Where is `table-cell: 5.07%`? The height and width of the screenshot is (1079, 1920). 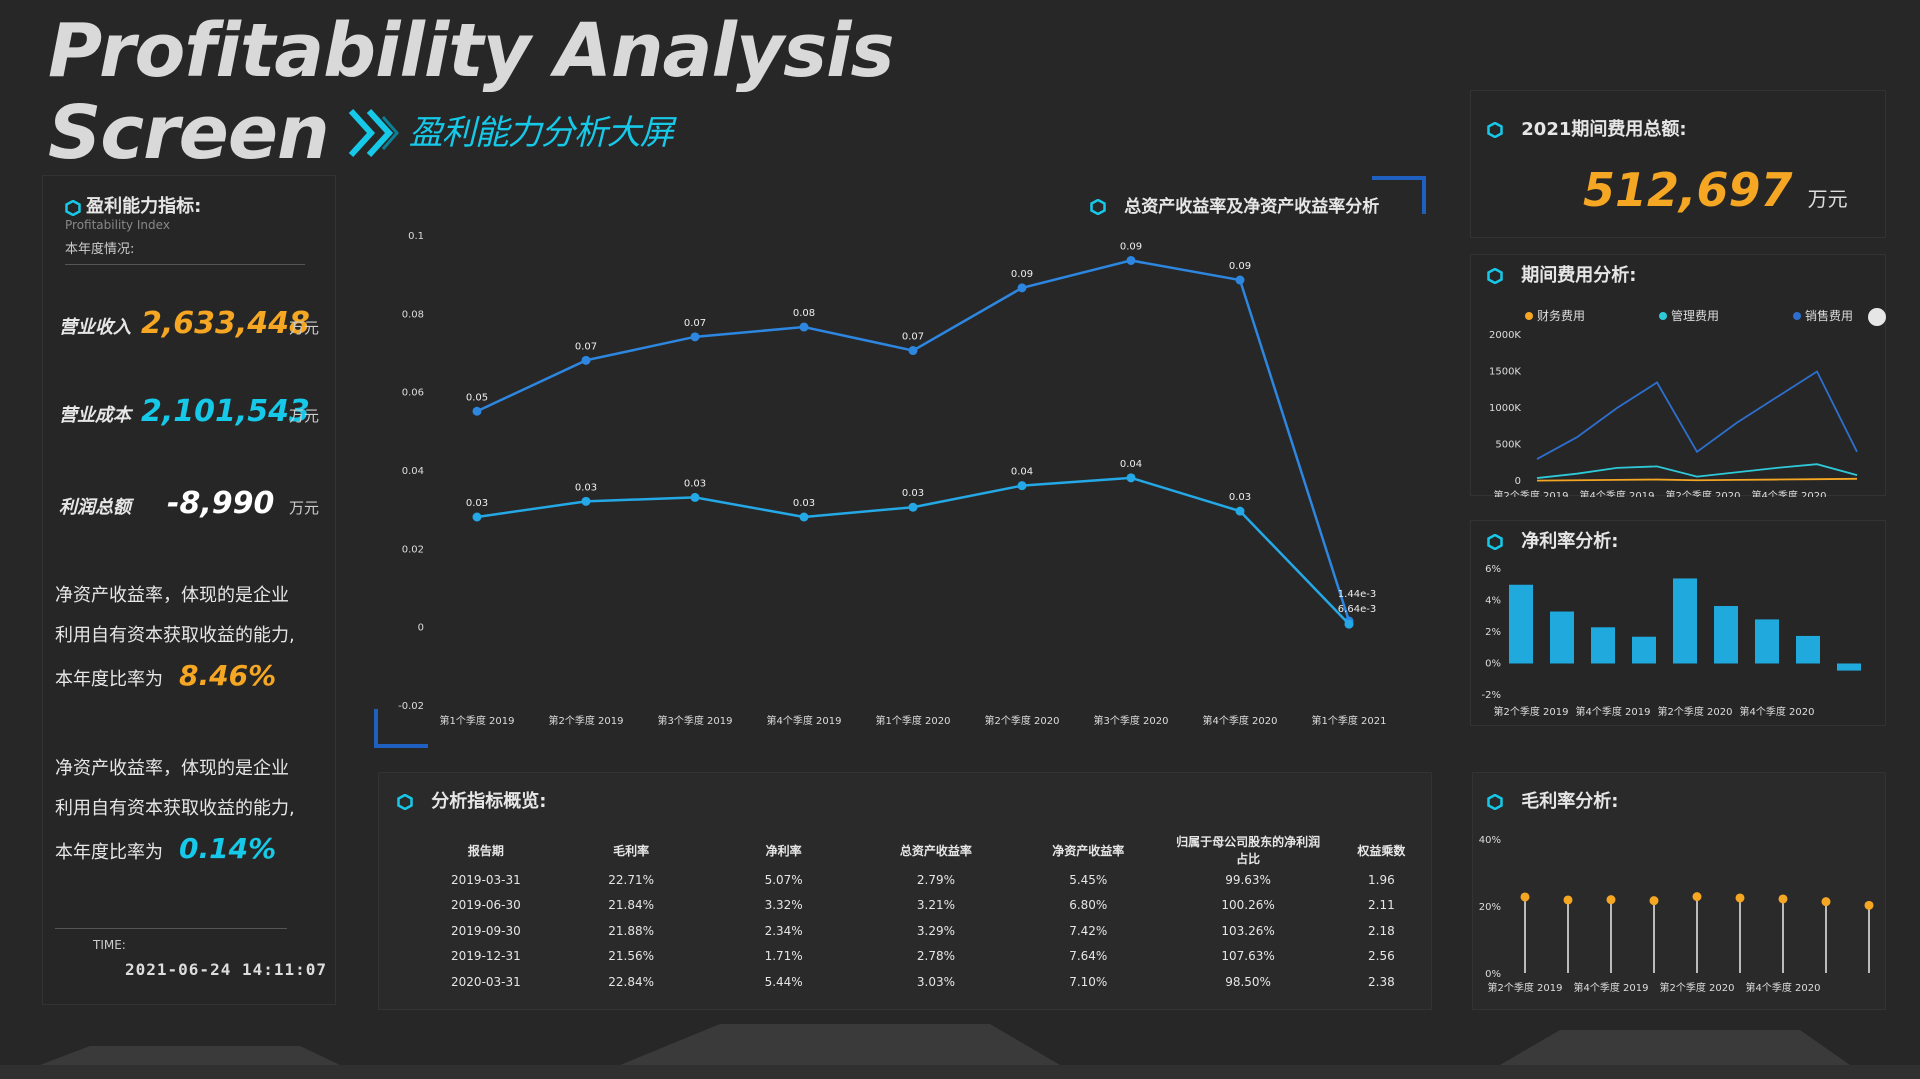 table-cell: 5.07% is located at coordinates (783, 879).